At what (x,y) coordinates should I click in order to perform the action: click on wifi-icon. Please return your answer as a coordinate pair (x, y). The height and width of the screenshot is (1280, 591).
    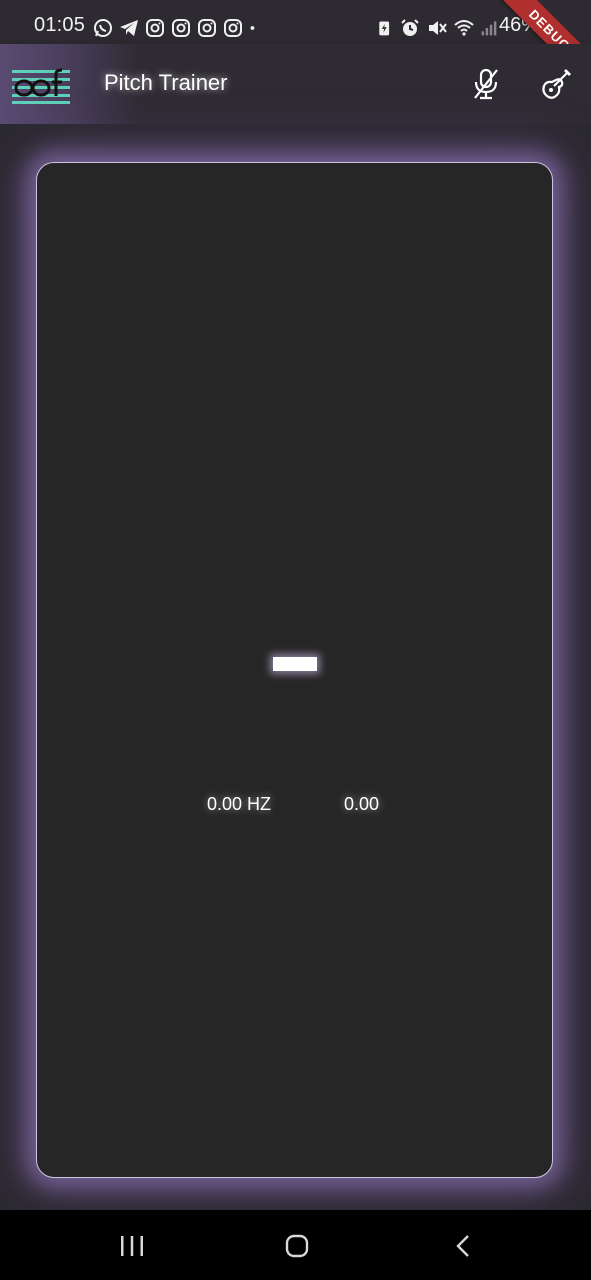
    Looking at the image, I should click on (464, 28).